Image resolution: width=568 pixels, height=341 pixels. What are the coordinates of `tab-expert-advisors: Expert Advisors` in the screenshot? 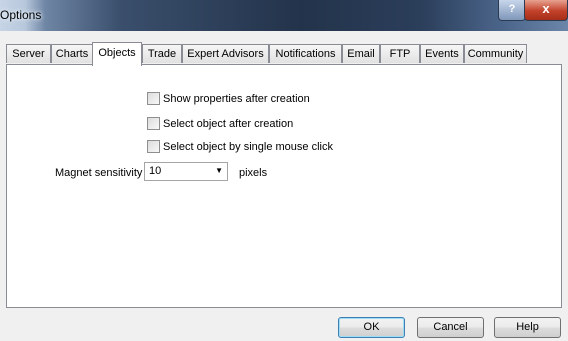 It's located at (225, 53).